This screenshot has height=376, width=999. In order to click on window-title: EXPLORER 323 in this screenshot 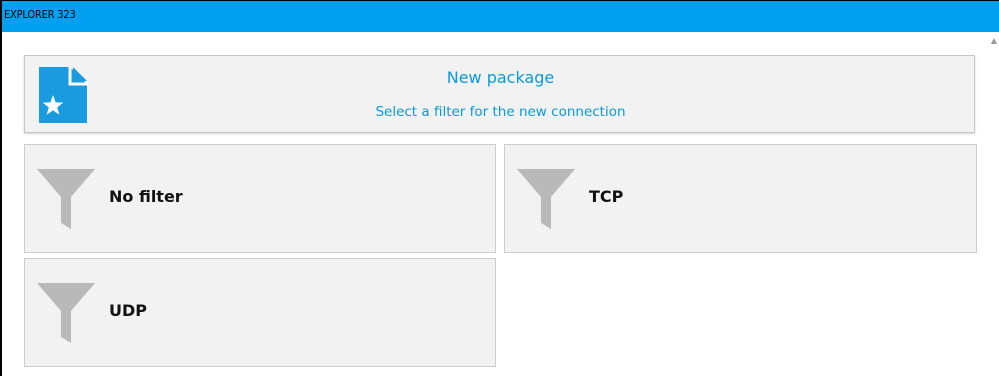, I will do `click(40, 14)`.